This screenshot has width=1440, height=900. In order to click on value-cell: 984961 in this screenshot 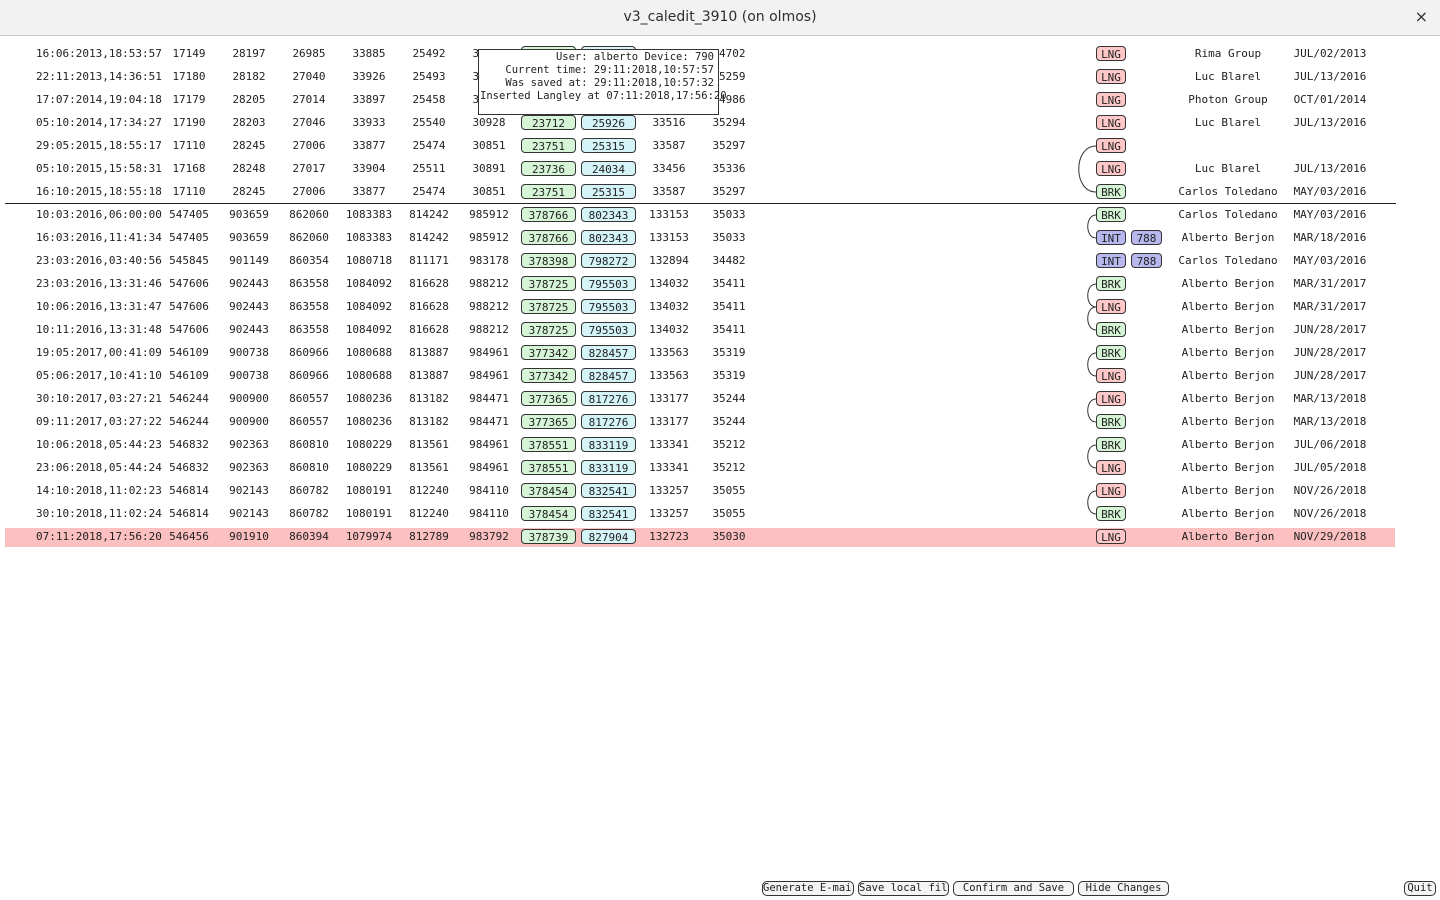, I will do `click(489, 375)`.